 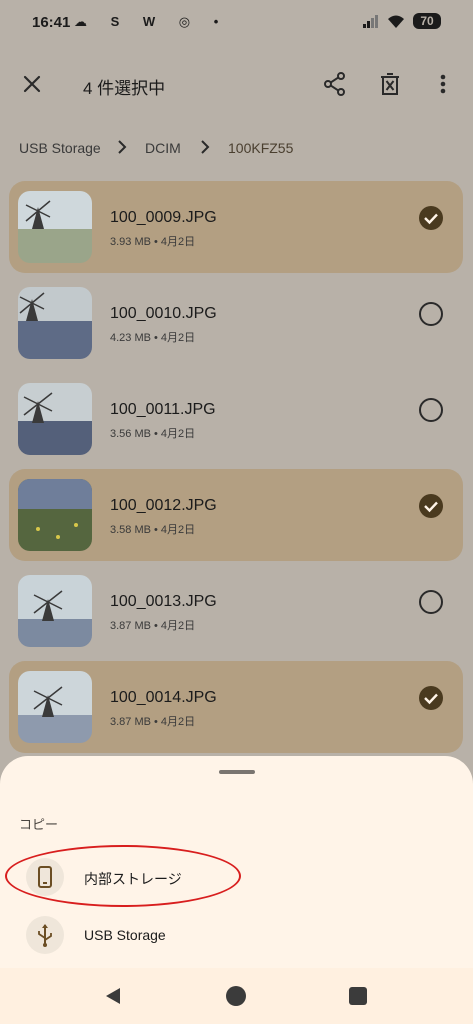 I want to click on status-right-group: 70, so click(x=402, y=21).